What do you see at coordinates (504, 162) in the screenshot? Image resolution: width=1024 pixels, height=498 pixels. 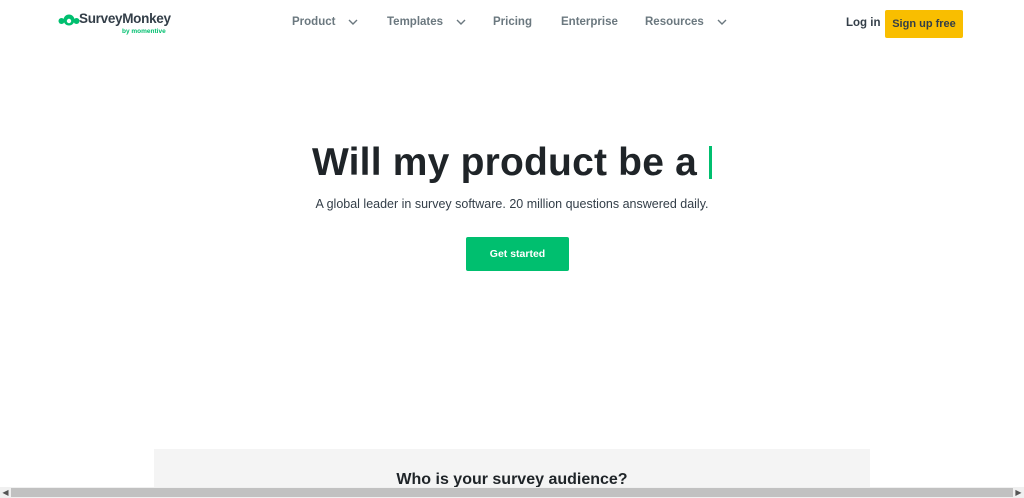 I see `hero-headline-text: Will my product be a` at bounding box center [504, 162].